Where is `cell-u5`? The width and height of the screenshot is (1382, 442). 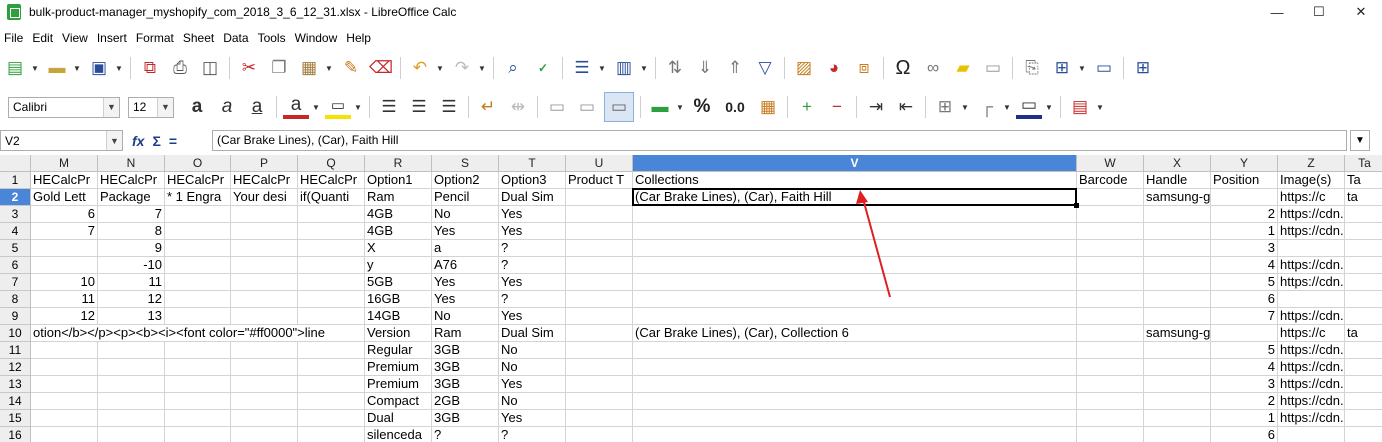
cell-u5 is located at coordinates (599, 248).